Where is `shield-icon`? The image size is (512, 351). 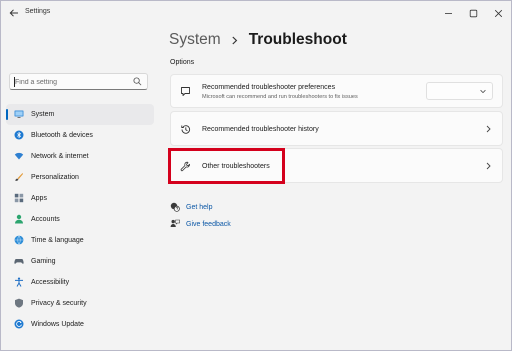
shield-icon is located at coordinates (19, 303).